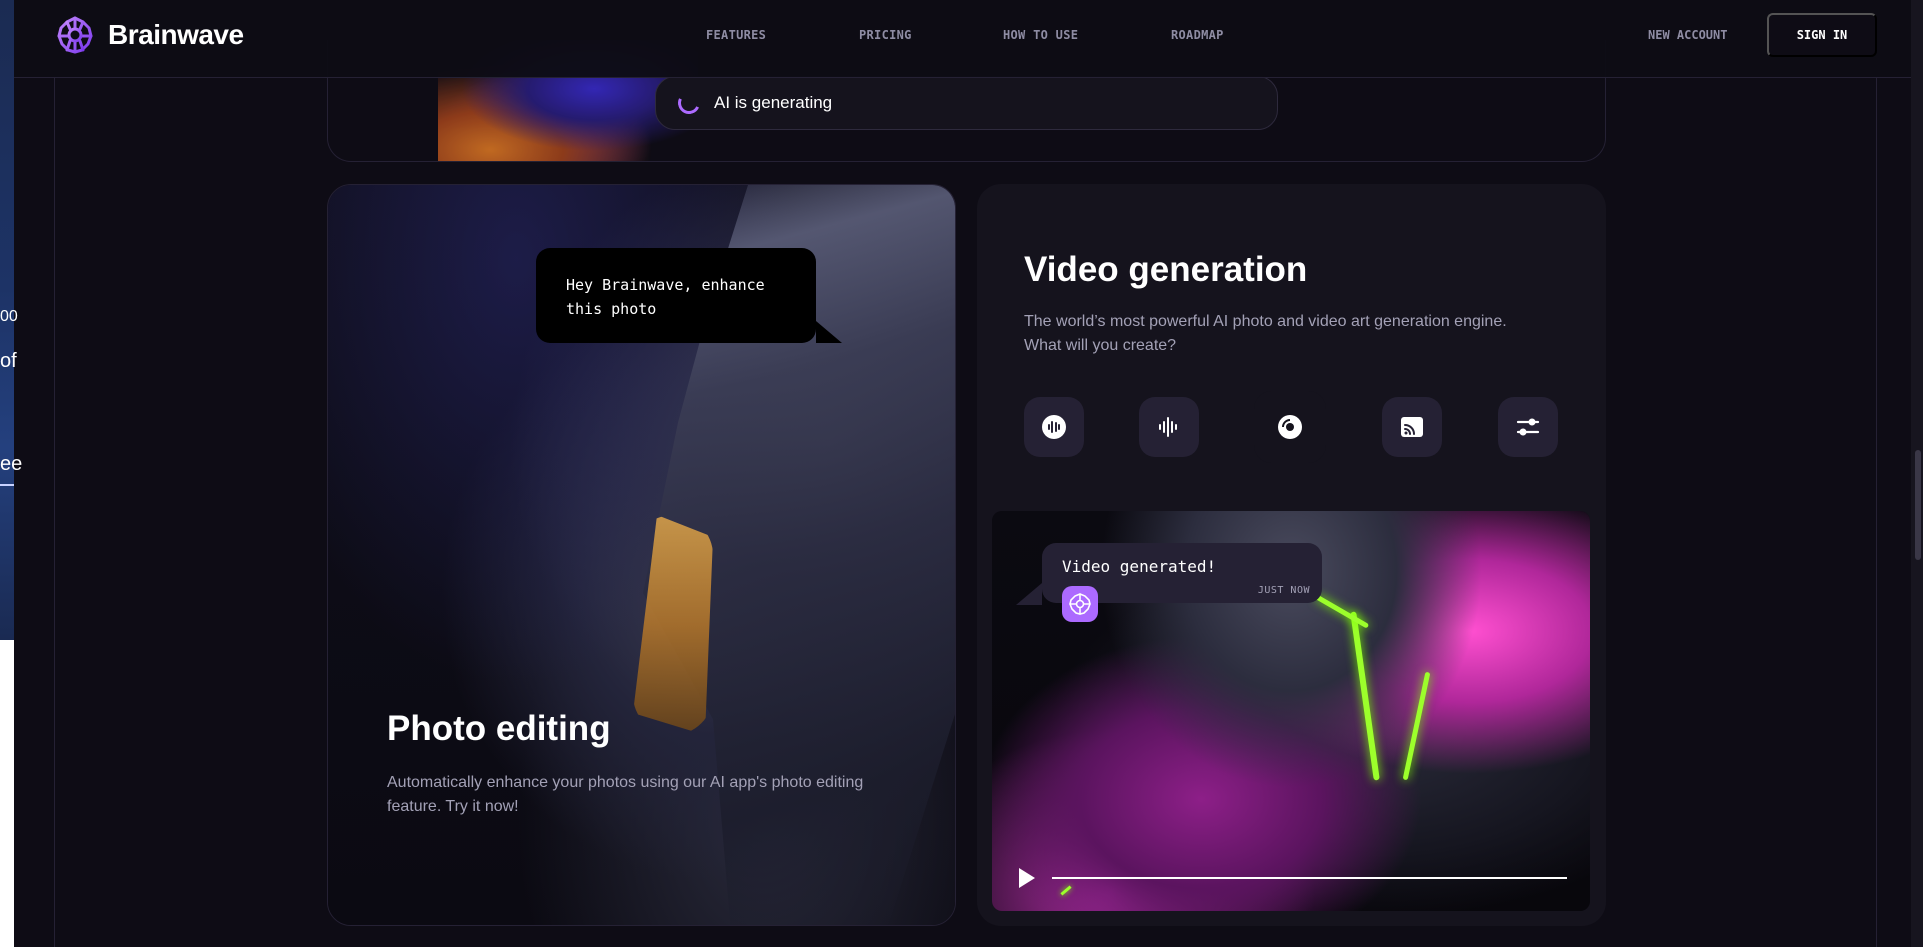  I want to click on disc-icon, so click(1290, 427).